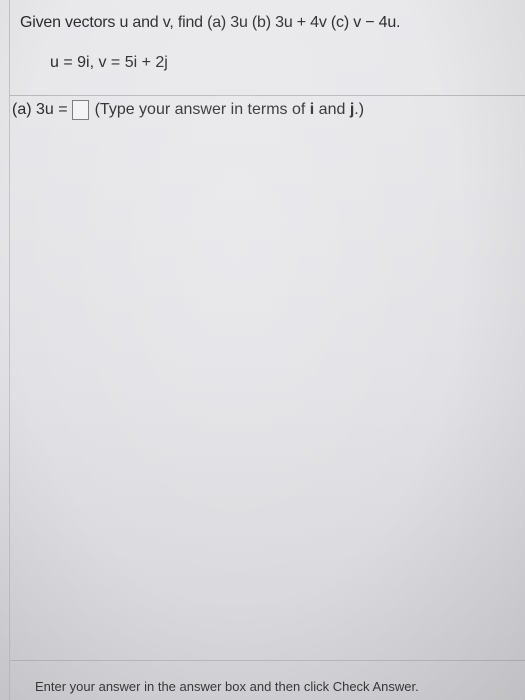 This screenshot has width=525, height=700. I want to click on given-vectors: u = 9i, v = 5i + 2j, so click(109, 62).